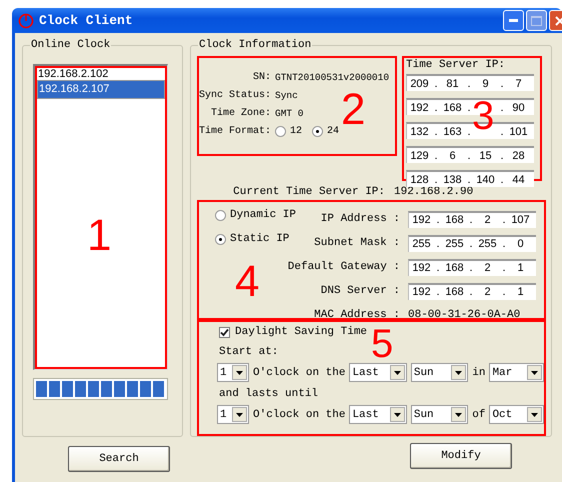  What do you see at coordinates (461, 456) in the screenshot?
I see `modify-button: Modify` at bounding box center [461, 456].